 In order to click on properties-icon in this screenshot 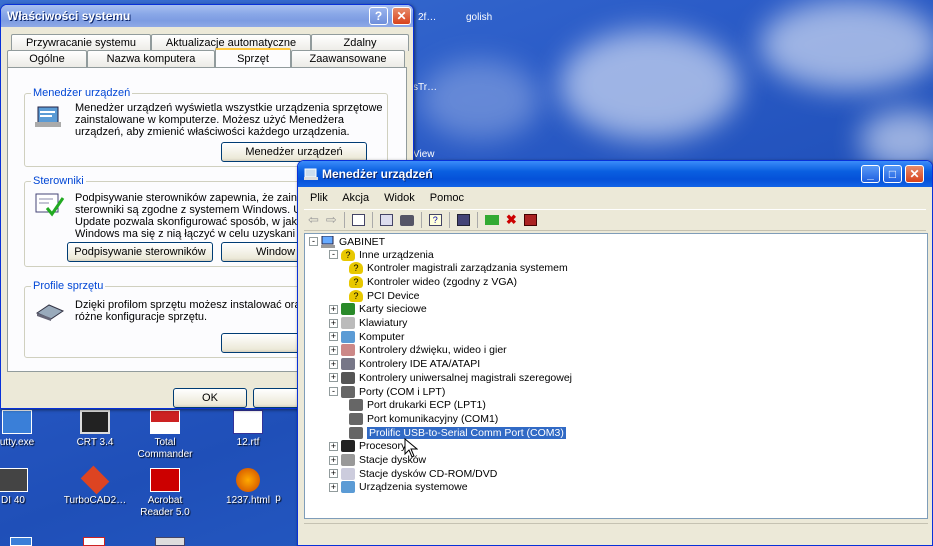, I will do `click(386, 220)`.